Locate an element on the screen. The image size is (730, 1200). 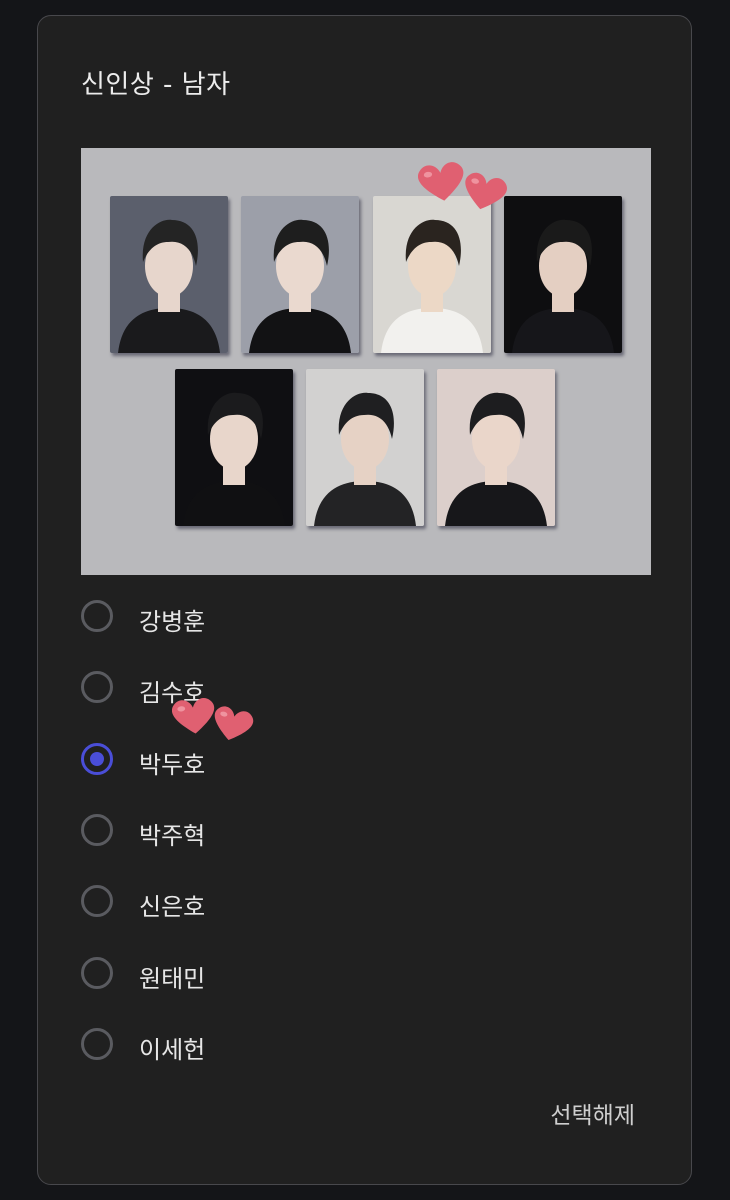
option-label: 박주혁 is located at coordinates (172, 836).